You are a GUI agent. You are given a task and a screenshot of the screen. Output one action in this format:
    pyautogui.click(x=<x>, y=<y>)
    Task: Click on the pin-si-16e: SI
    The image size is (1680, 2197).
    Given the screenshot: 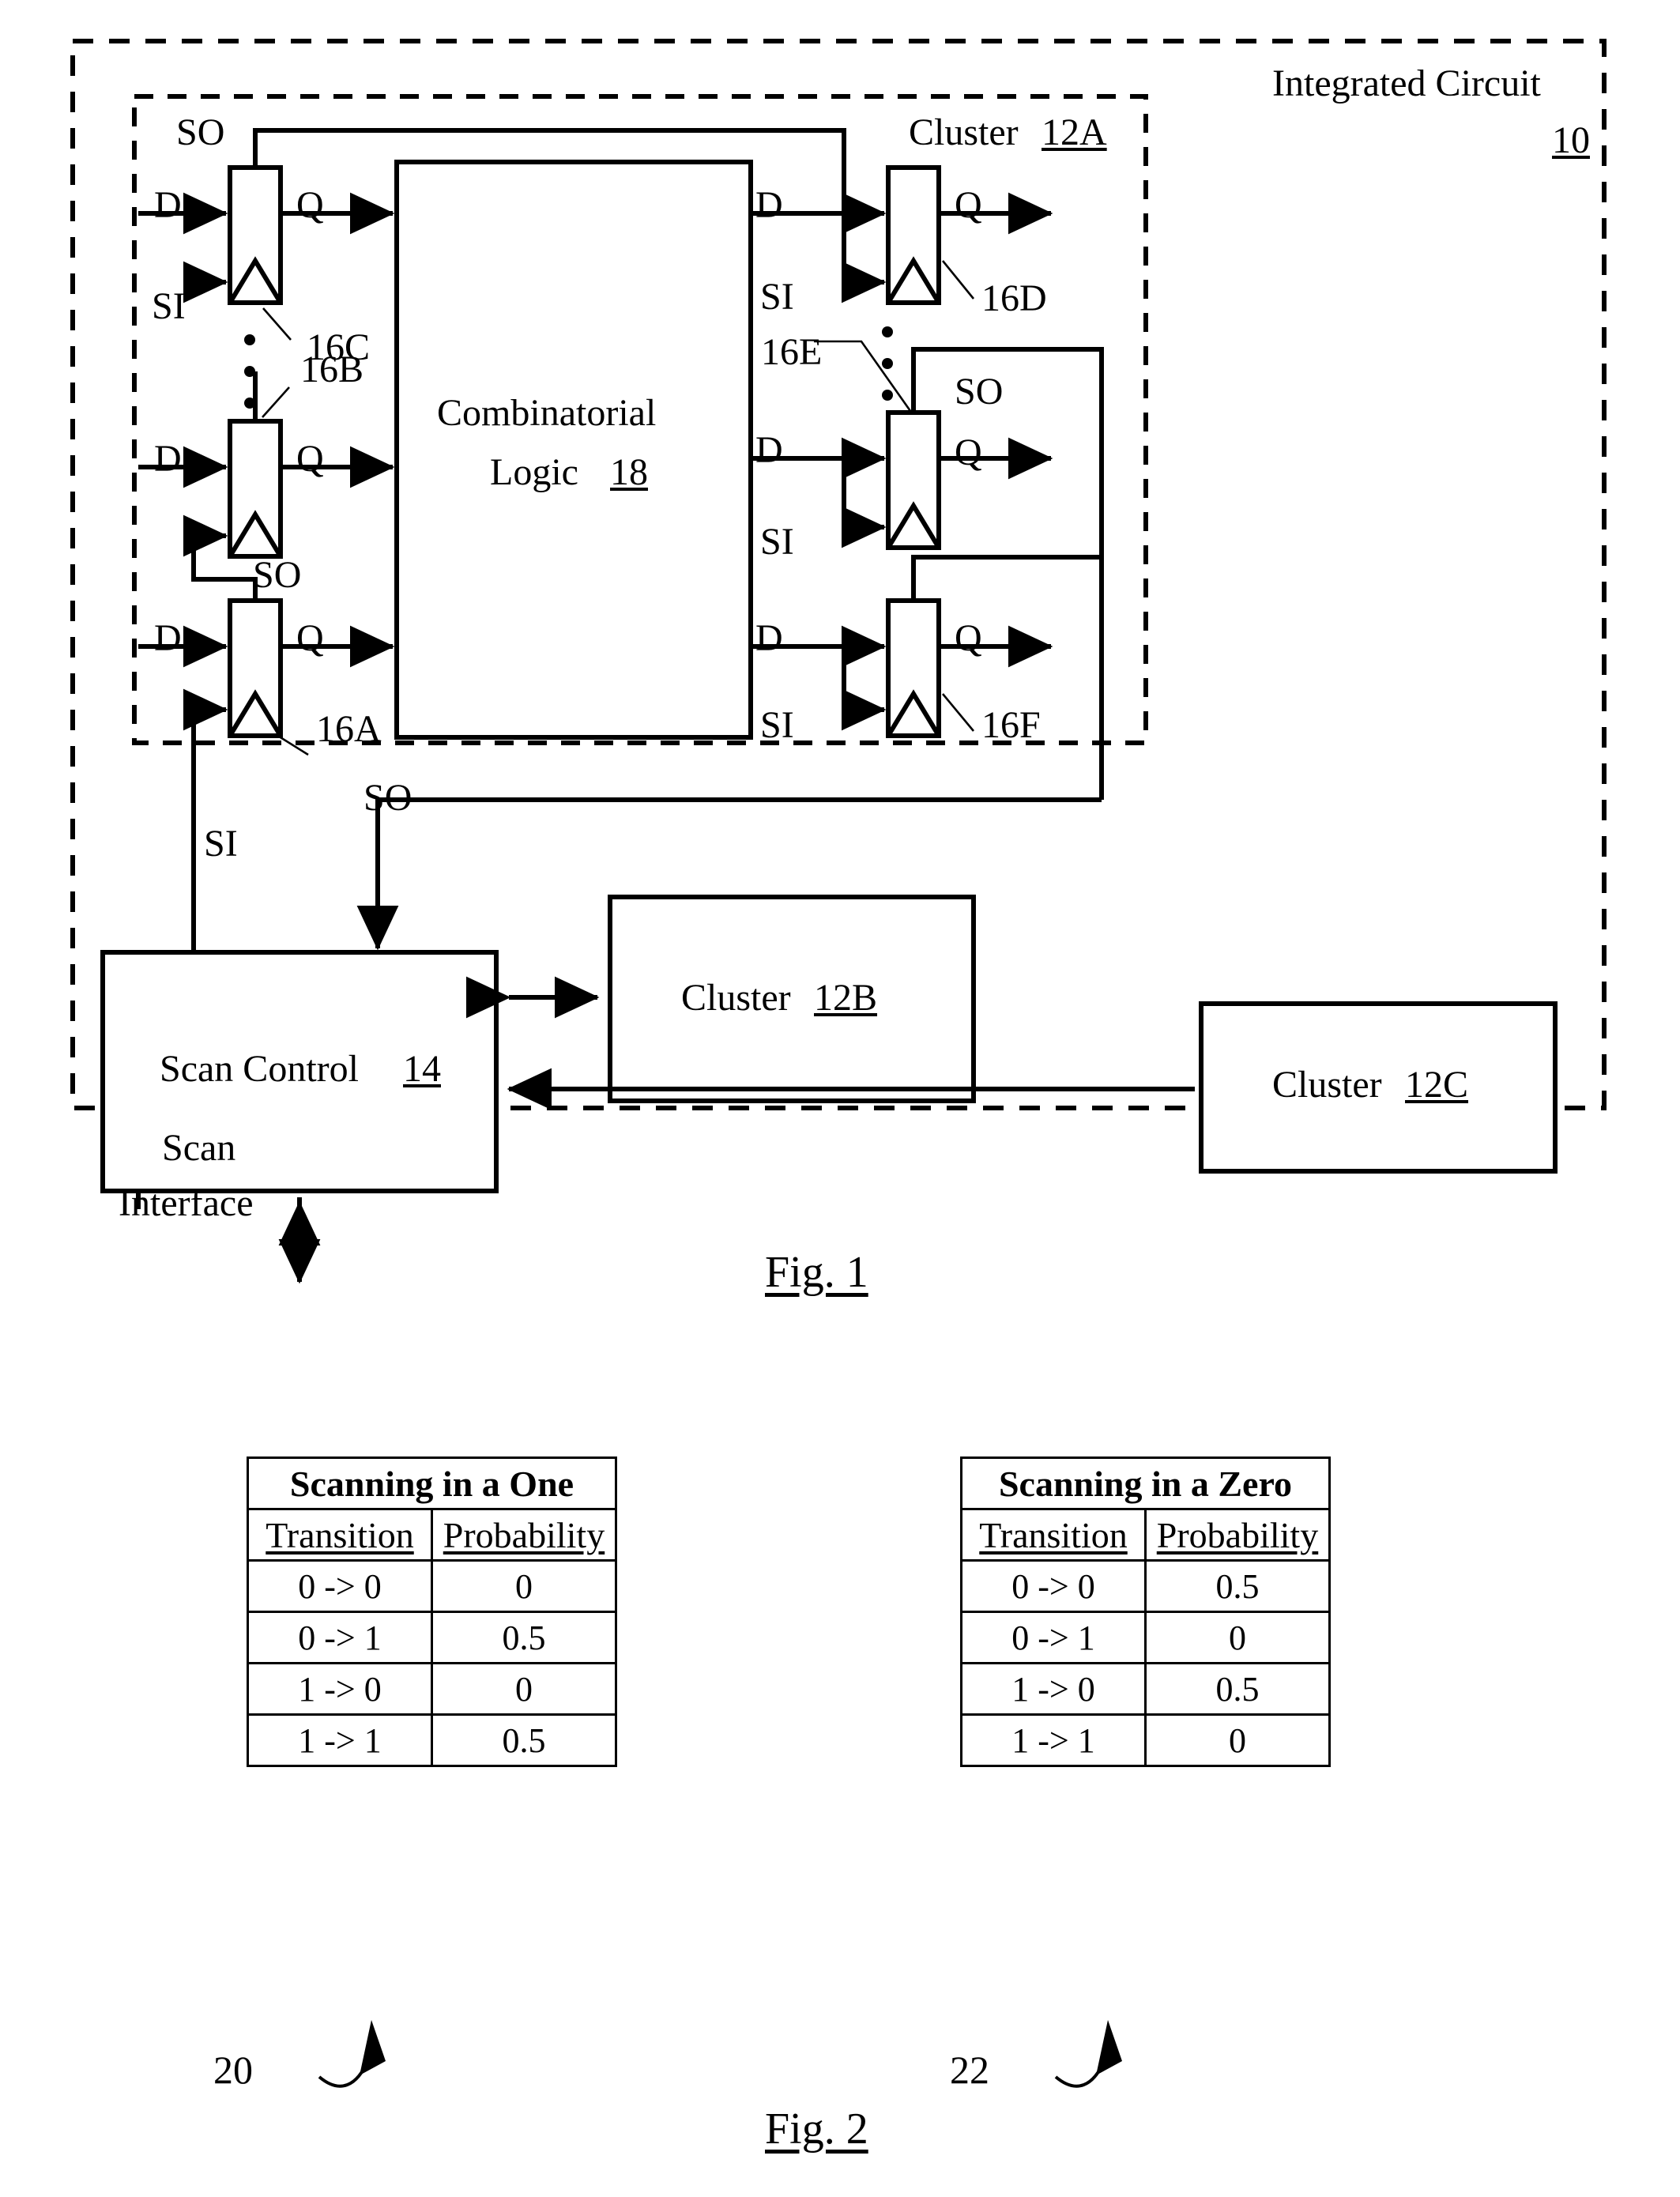 What is the action you would take?
    pyautogui.click(x=777, y=542)
    